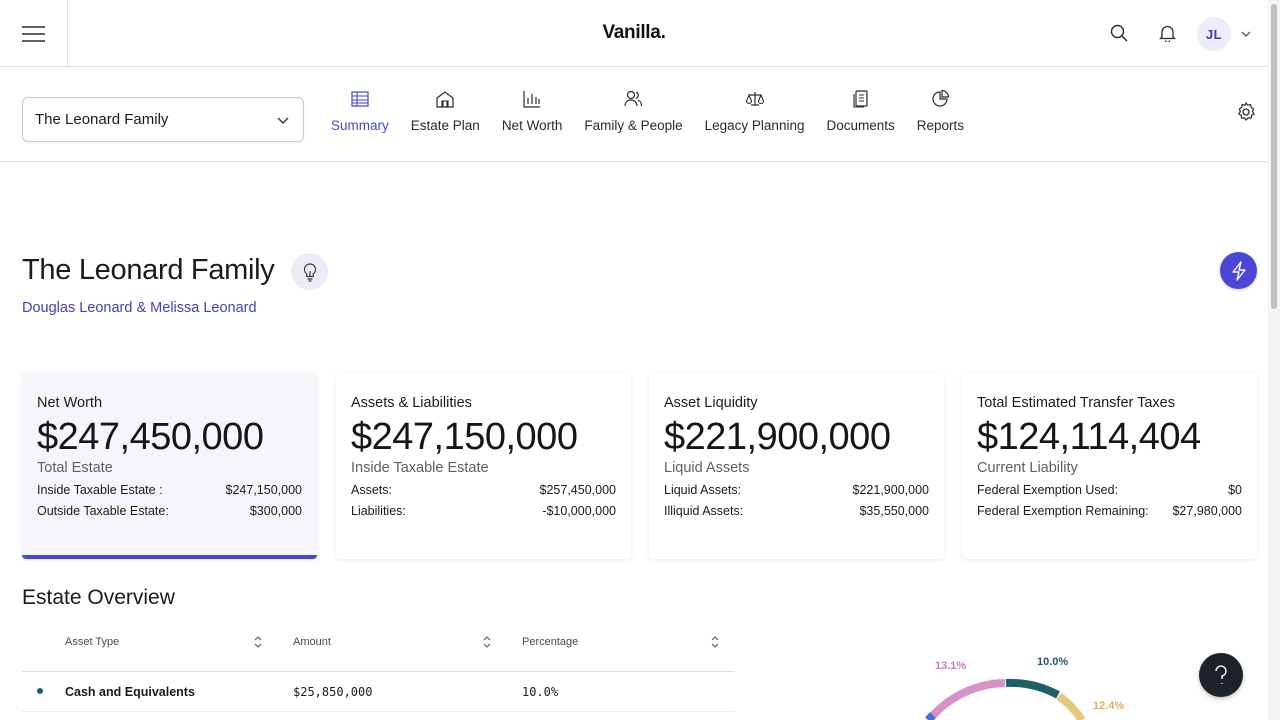  What do you see at coordinates (1071, 706) in the screenshot?
I see `donut-segment-yellow` at bounding box center [1071, 706].